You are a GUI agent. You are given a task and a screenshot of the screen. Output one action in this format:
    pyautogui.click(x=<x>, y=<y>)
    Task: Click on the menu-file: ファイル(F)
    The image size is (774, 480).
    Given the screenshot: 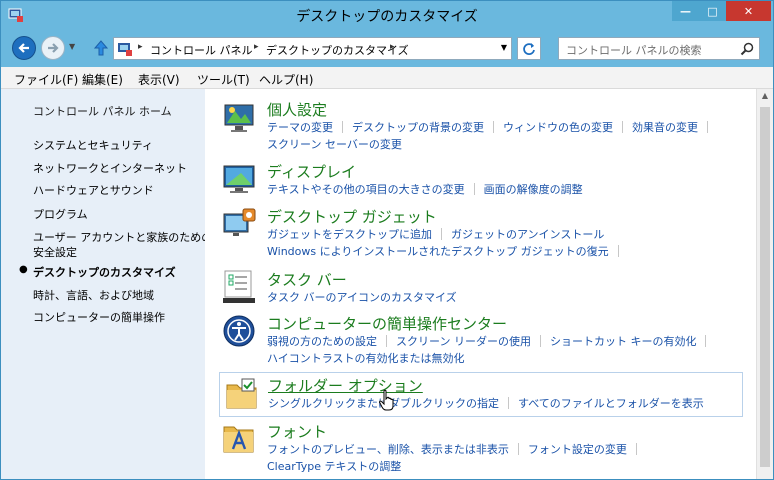 What is the action you would take?
    pyautogui.click(x=46, y=79)
    